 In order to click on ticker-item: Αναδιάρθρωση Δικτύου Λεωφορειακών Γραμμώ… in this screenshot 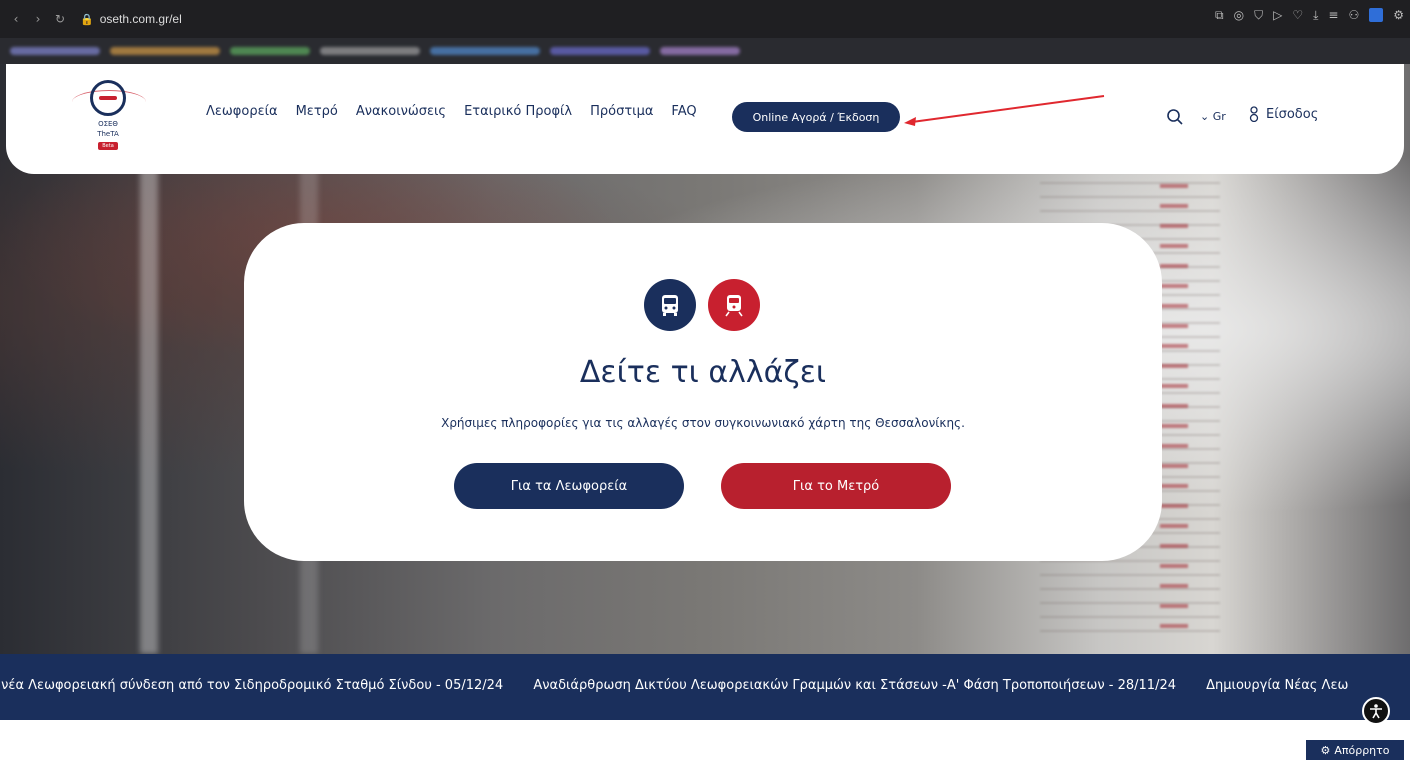, I will do `click(854, 685)`.